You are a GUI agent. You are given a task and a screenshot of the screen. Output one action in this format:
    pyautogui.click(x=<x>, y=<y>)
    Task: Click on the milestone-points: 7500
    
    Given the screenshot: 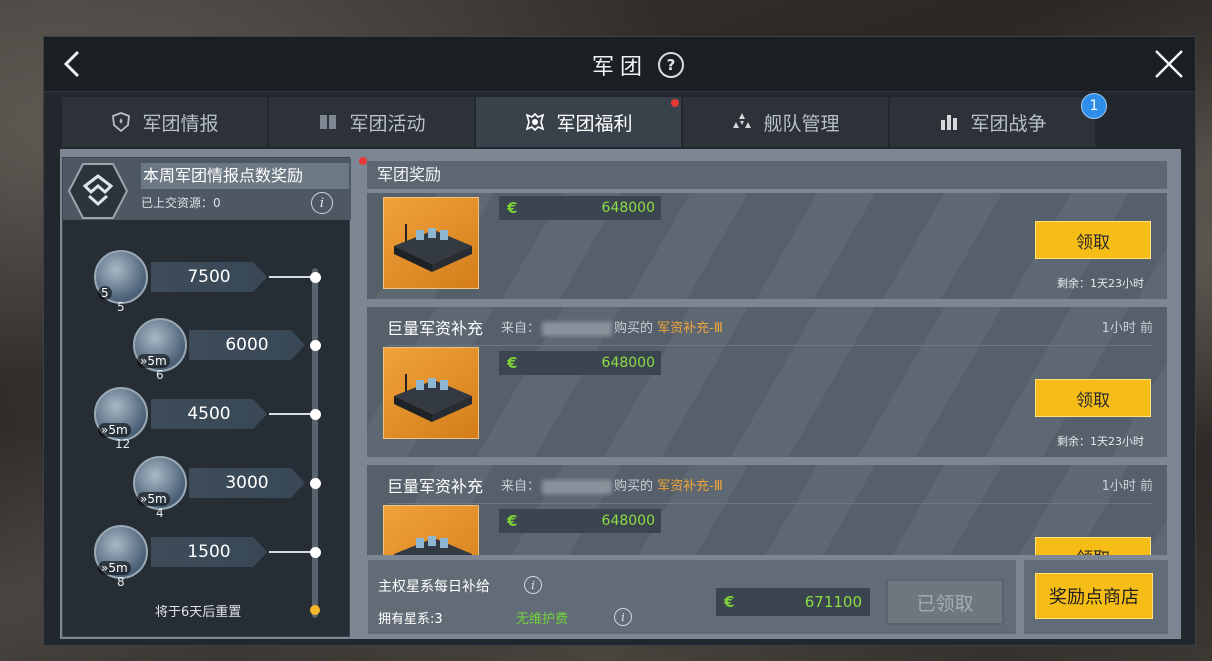 What is the action you would take?
    pyautogui.click(x=209, y=277)
    